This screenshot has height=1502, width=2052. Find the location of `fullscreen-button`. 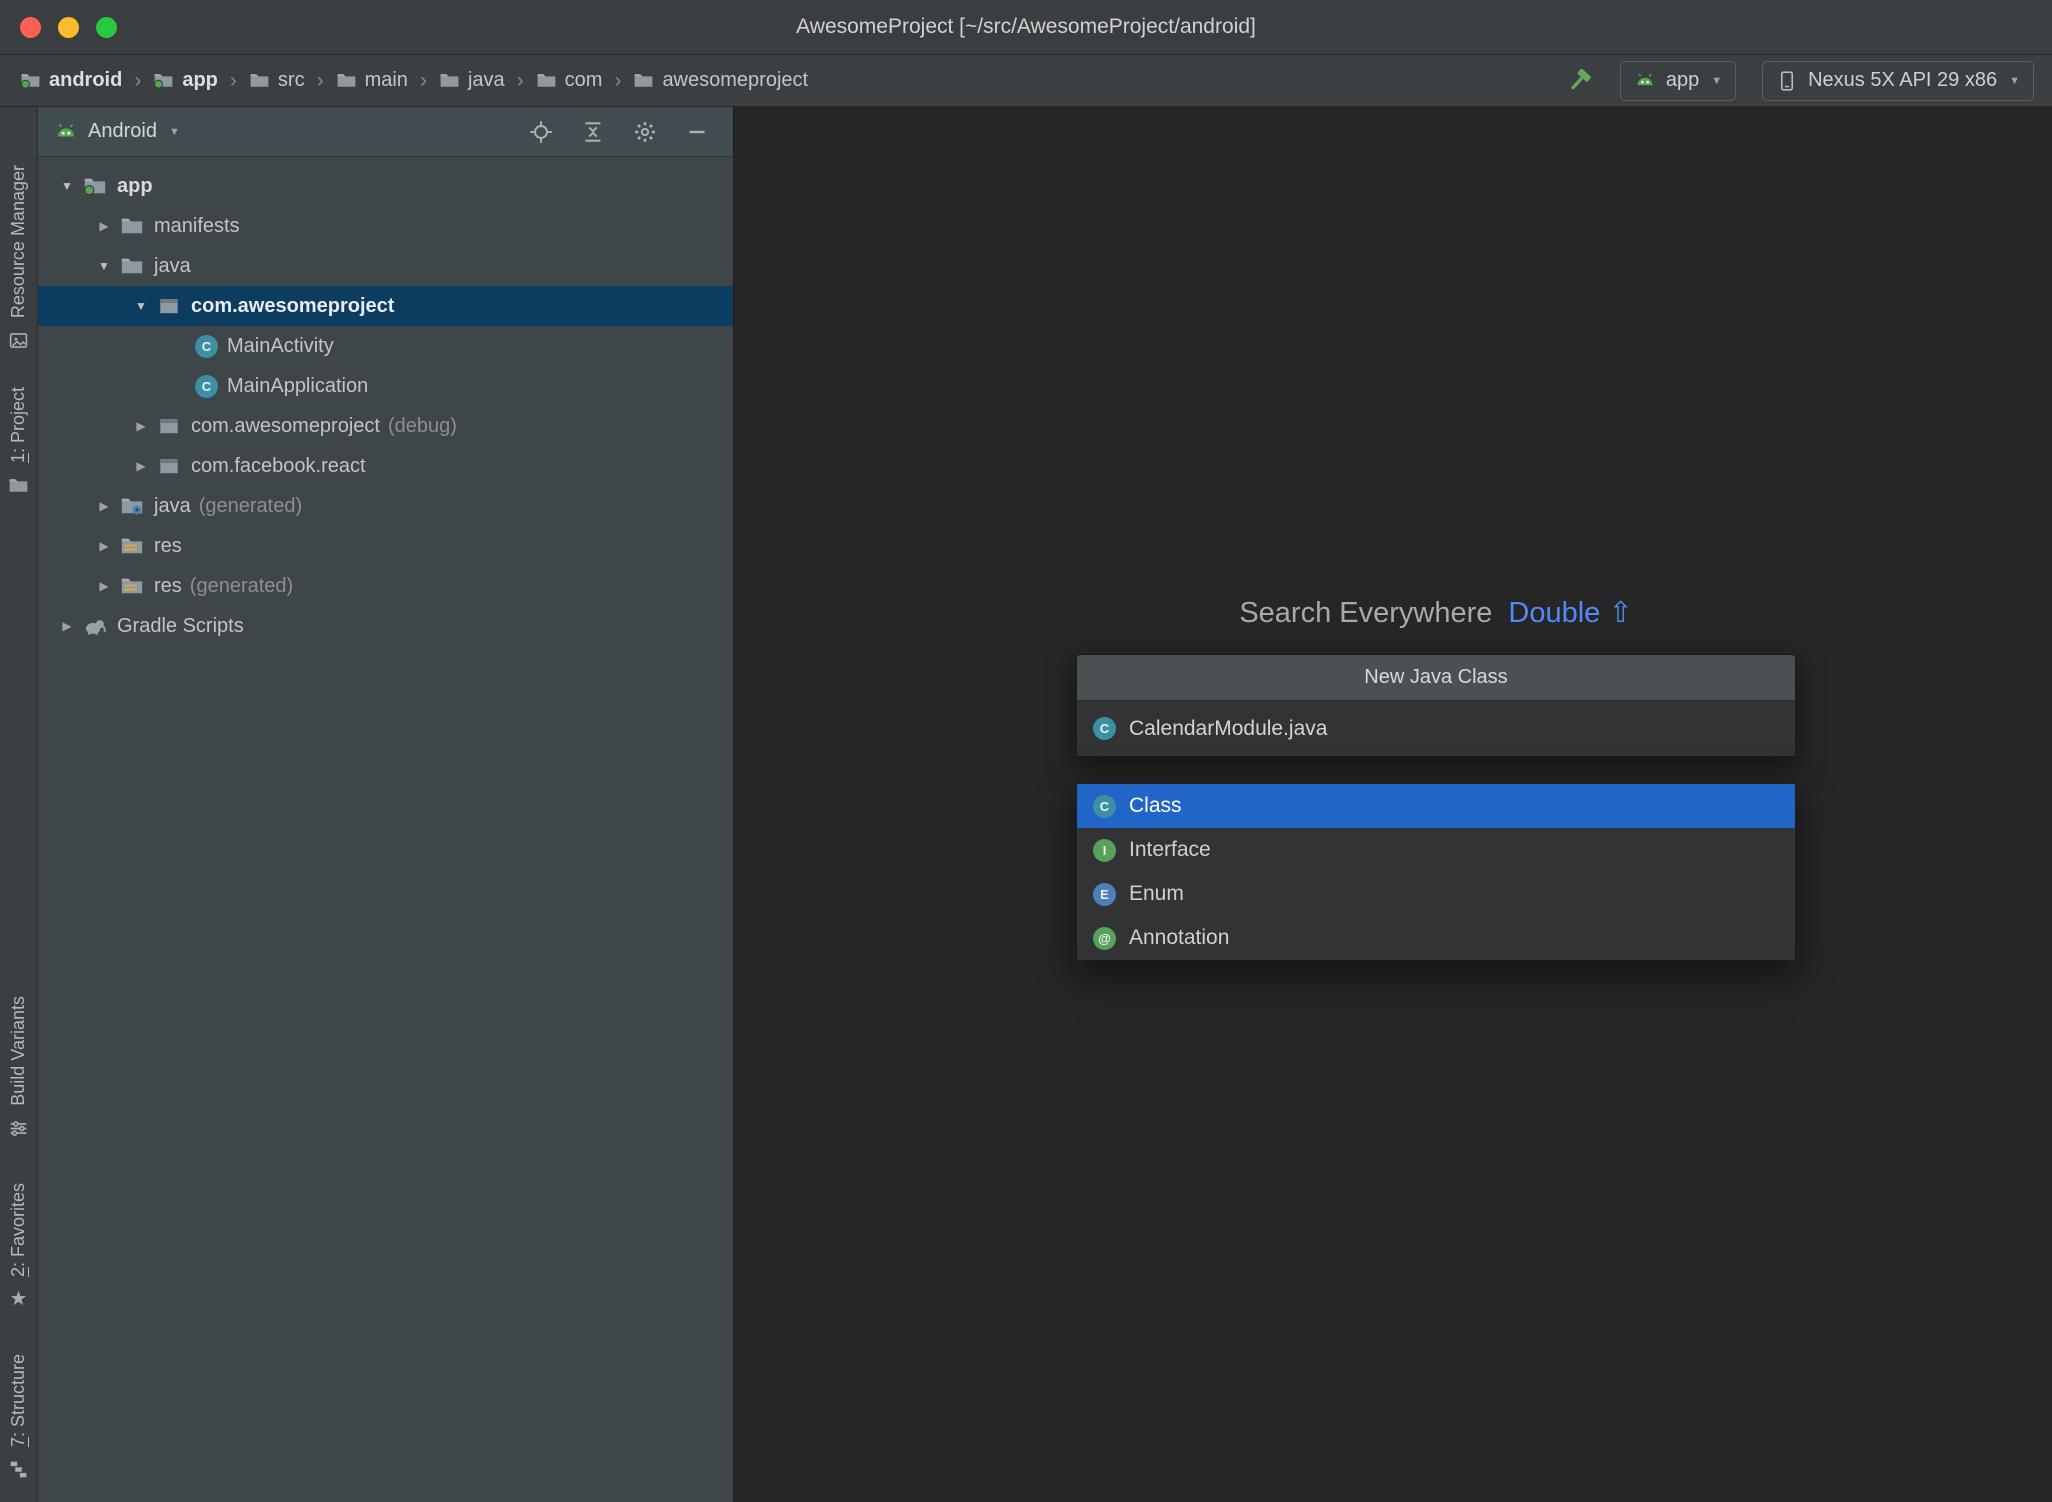

fullscreen-button is located at coordinates (106, 27).